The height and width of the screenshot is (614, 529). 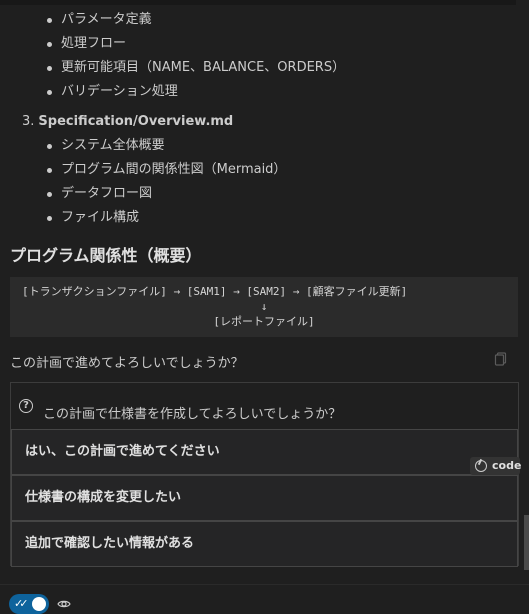 I want to click on section-title: プログラム関係性（概要）, so click(x=106, y=255).